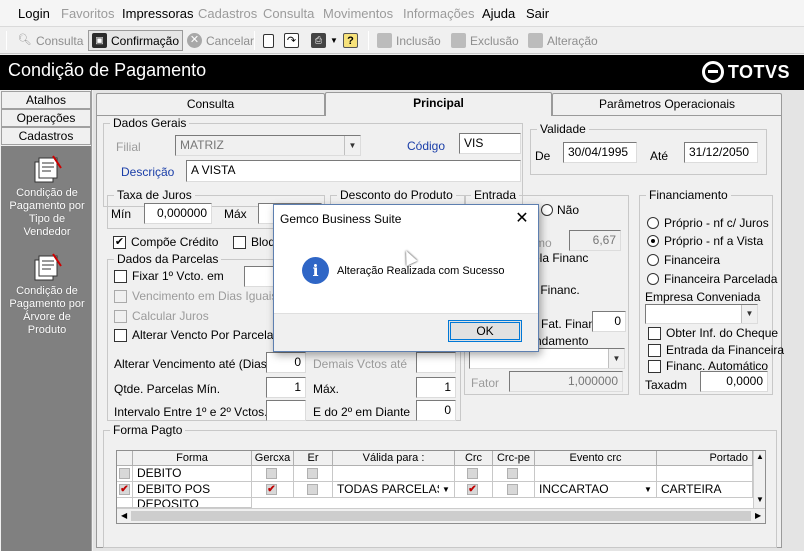 Image resolution: width=804 pixels, height=551 pixels. What do you see at coordinates (286, 362) in the screenshot?
I see `alterar-ate-field: 0` at bounding box center [286, 362].